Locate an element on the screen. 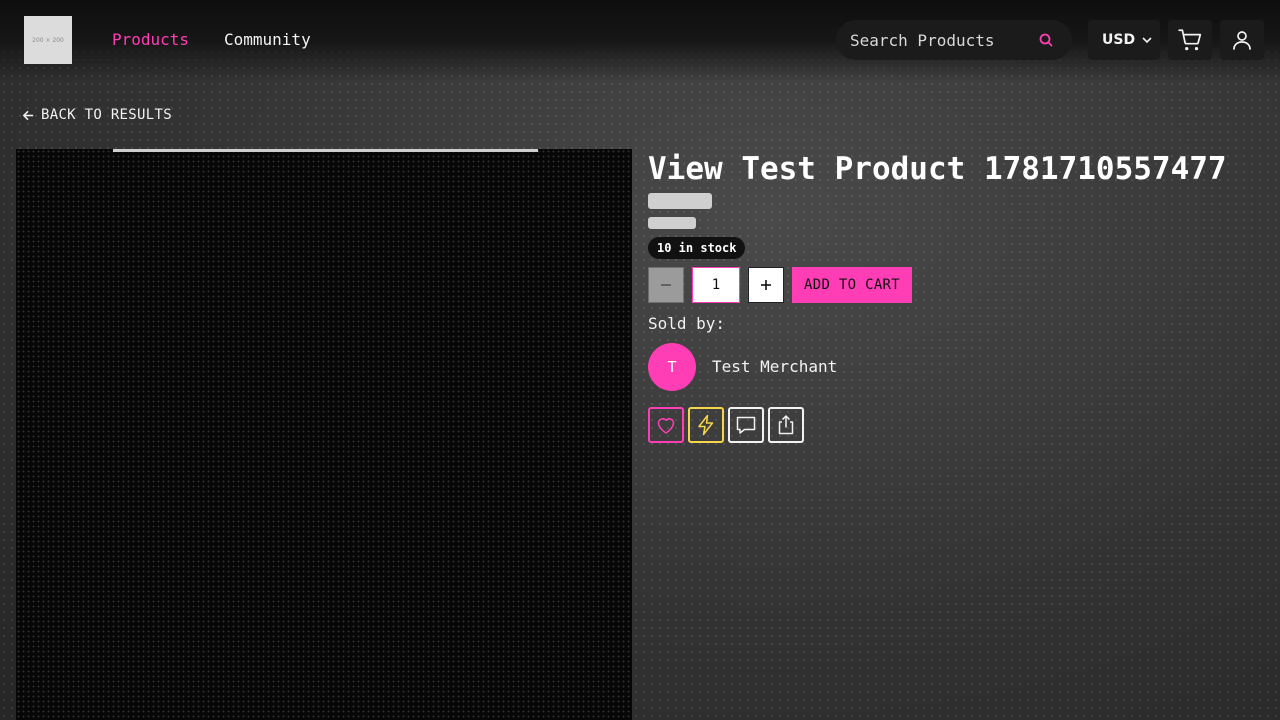 This screenshot has width=1280, height=720. gallery-progress-bar is located at coordinates (326, 150).